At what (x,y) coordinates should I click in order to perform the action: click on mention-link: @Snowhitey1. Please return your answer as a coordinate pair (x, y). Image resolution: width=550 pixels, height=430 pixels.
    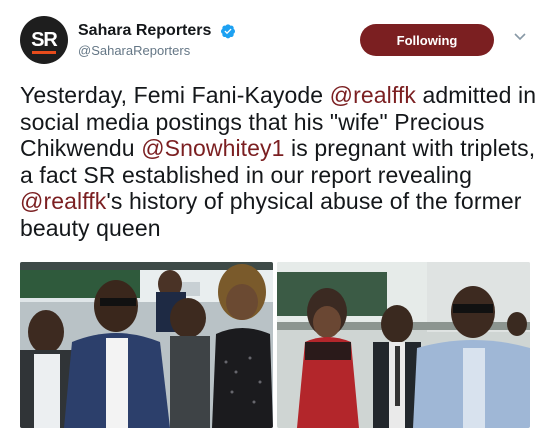
    Looking at the image, I should click on (212, 148).